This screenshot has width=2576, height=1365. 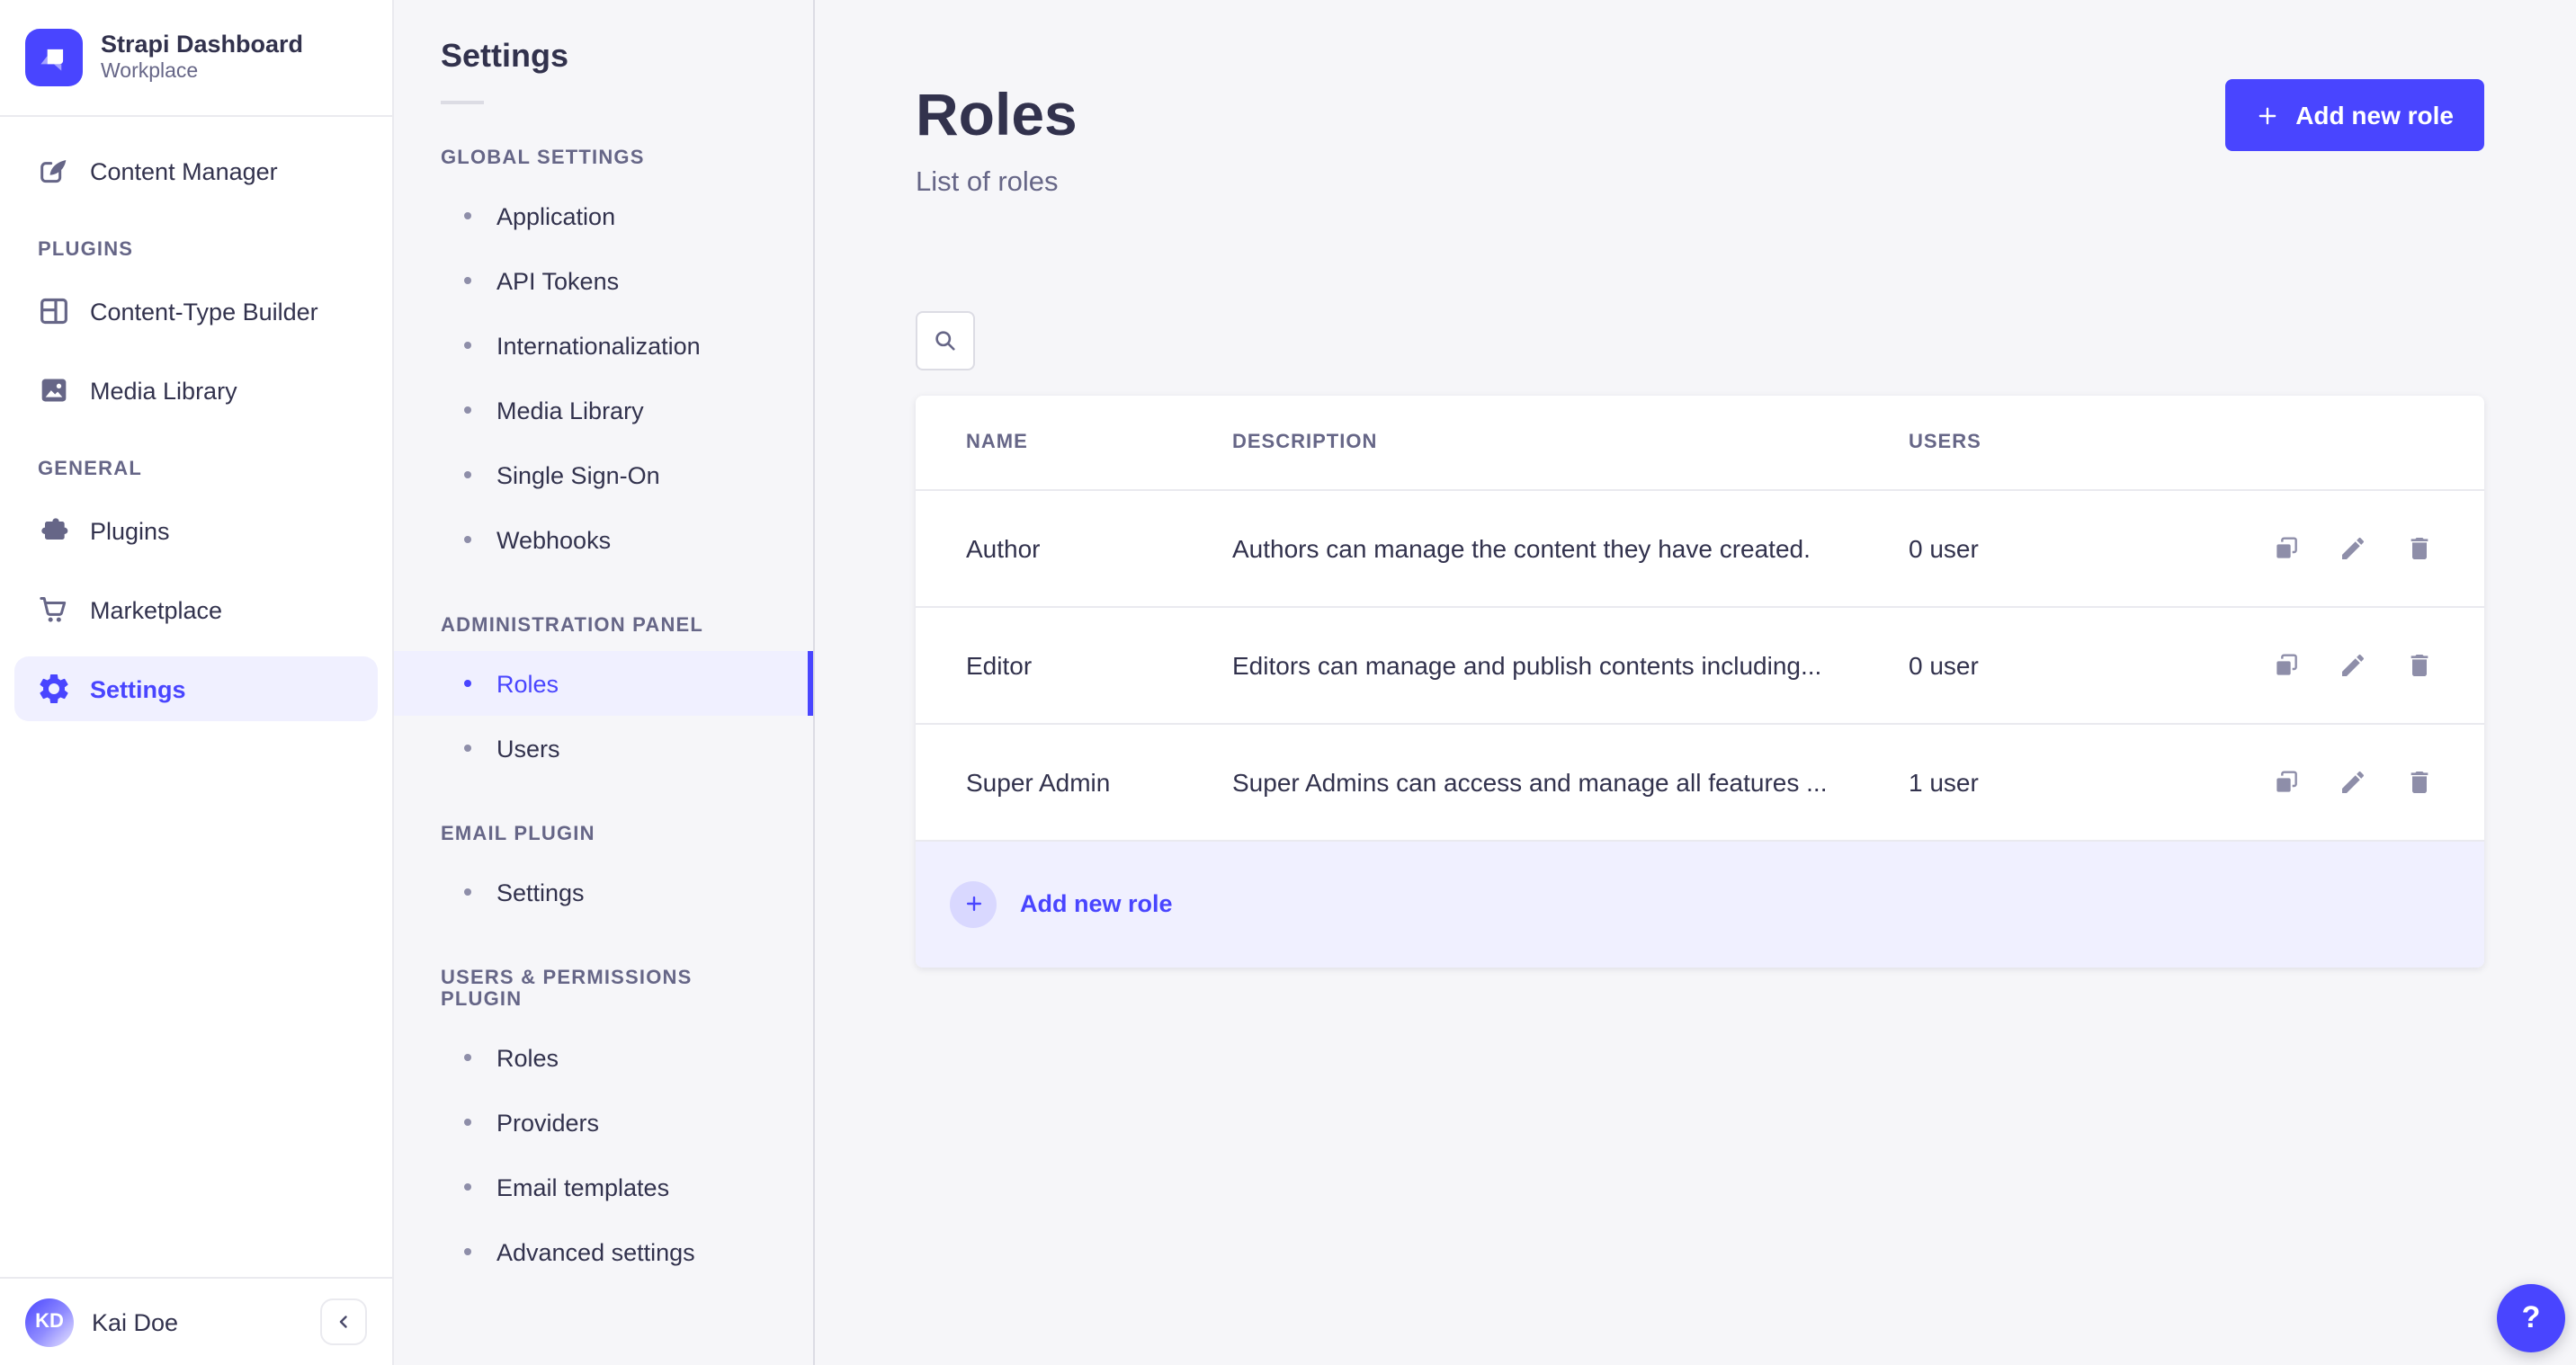 What do you see at coordinates (196, 170) in the screenshot?
I see `sidebar-item-content-manager: Content Manager` at bounding box center [196, 170].